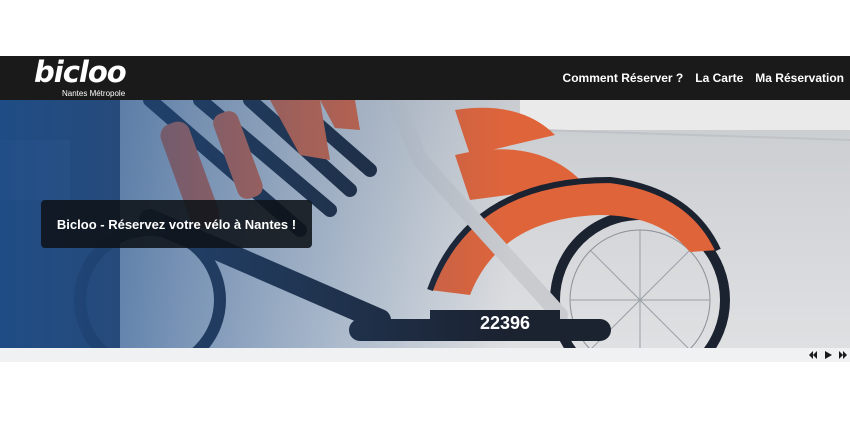 This screenshot has height=432, width=850. Describe the element at coordinates (719, 78) in the screenshot. I see `nav-link-la-carte: La Carte` at that location.